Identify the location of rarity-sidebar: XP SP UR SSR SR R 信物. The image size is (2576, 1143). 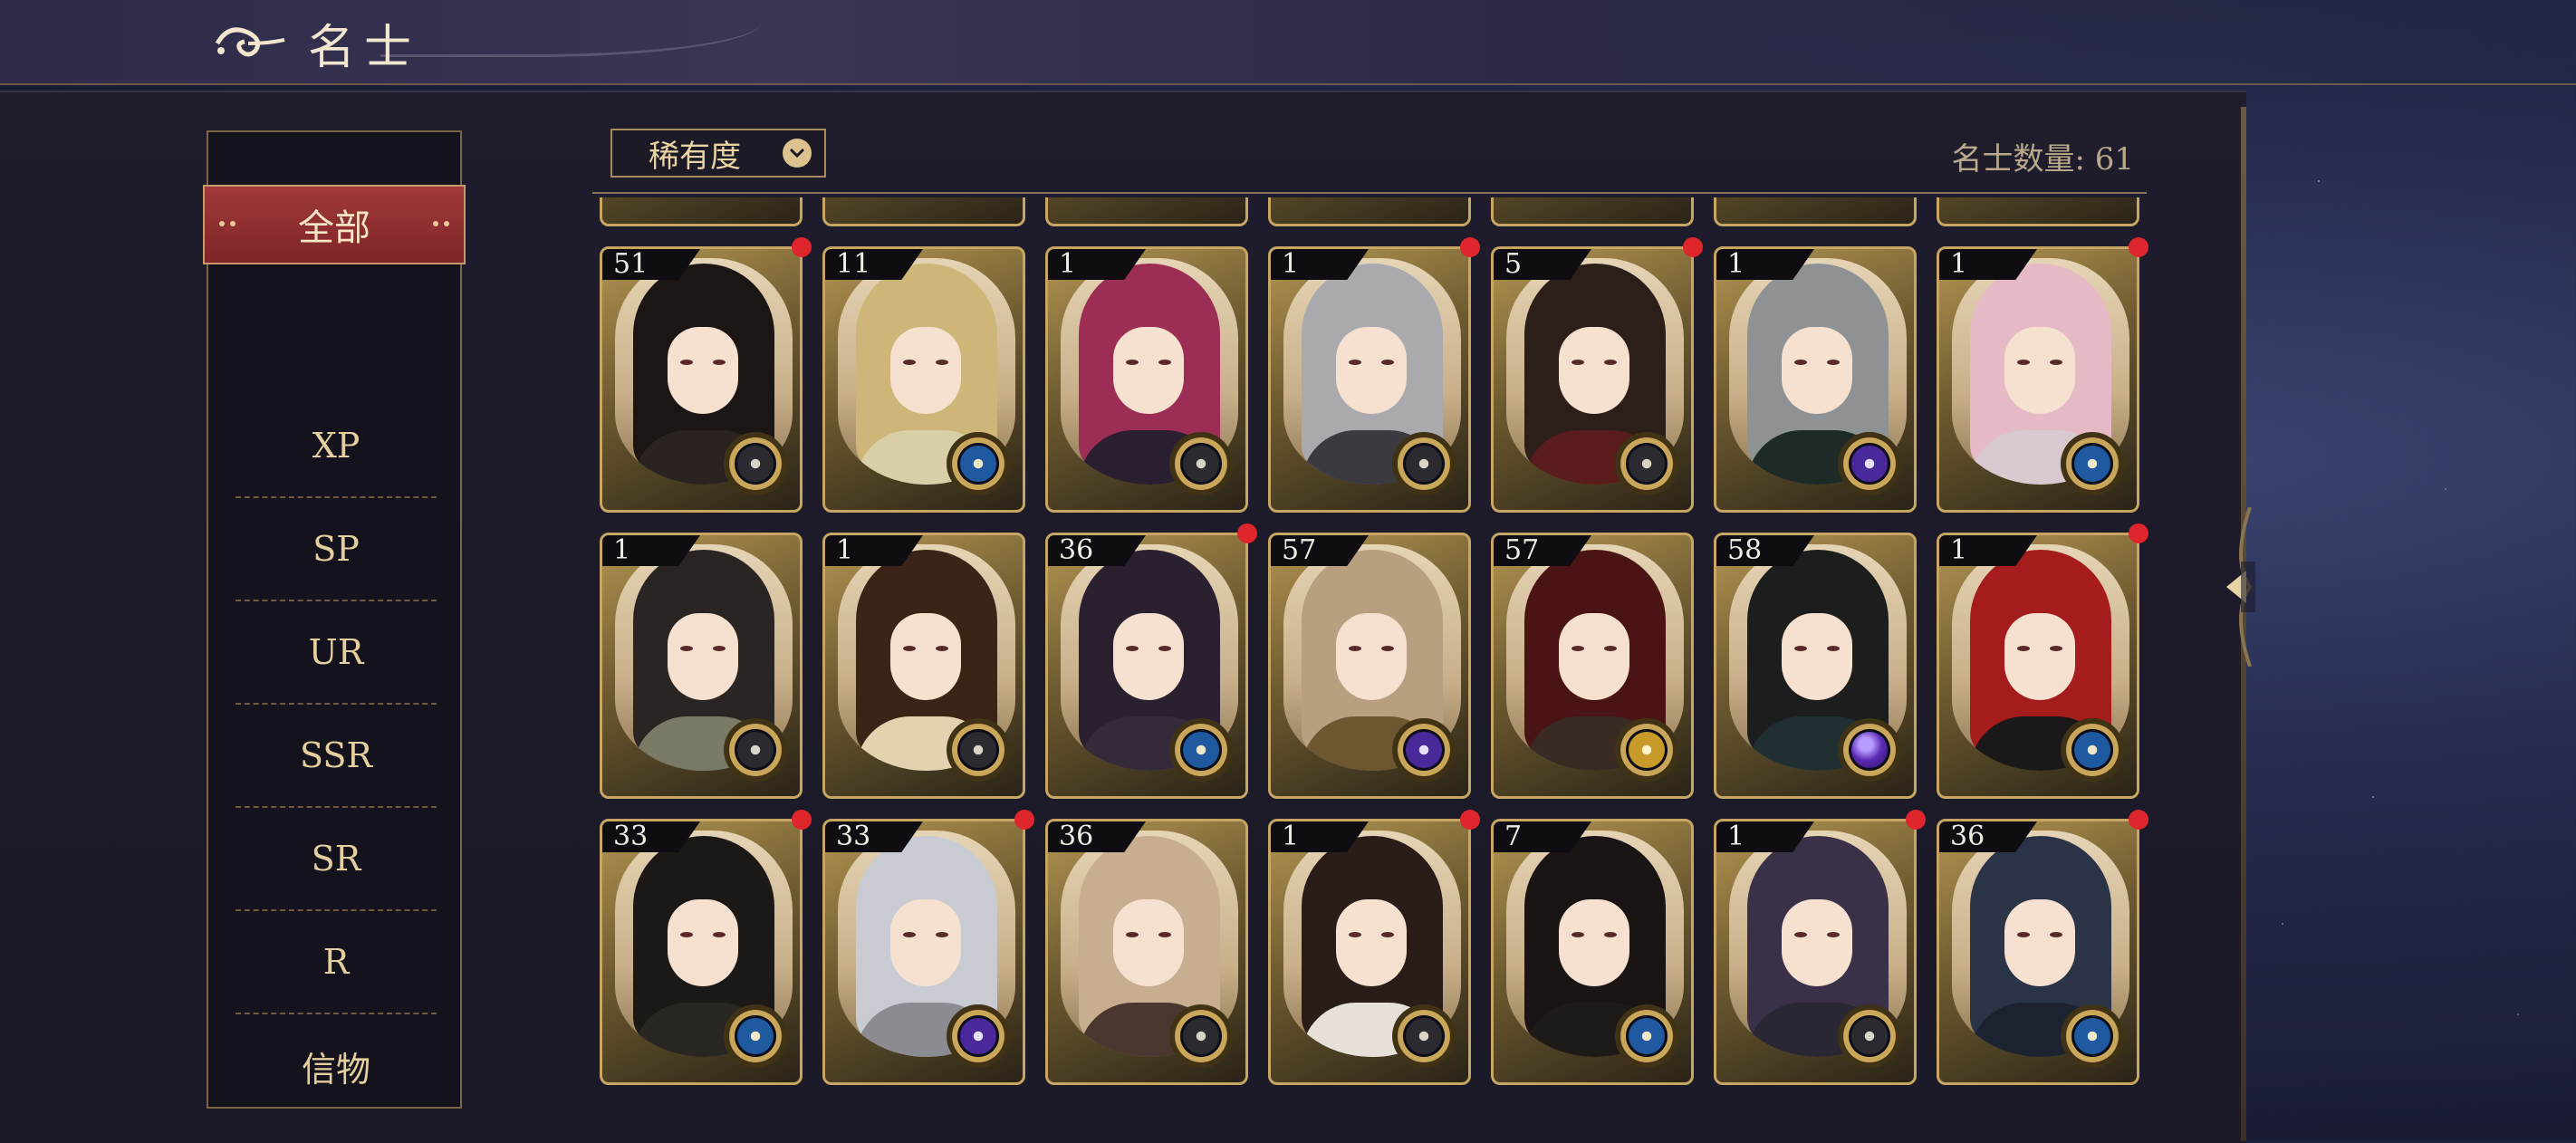
(334, 619).